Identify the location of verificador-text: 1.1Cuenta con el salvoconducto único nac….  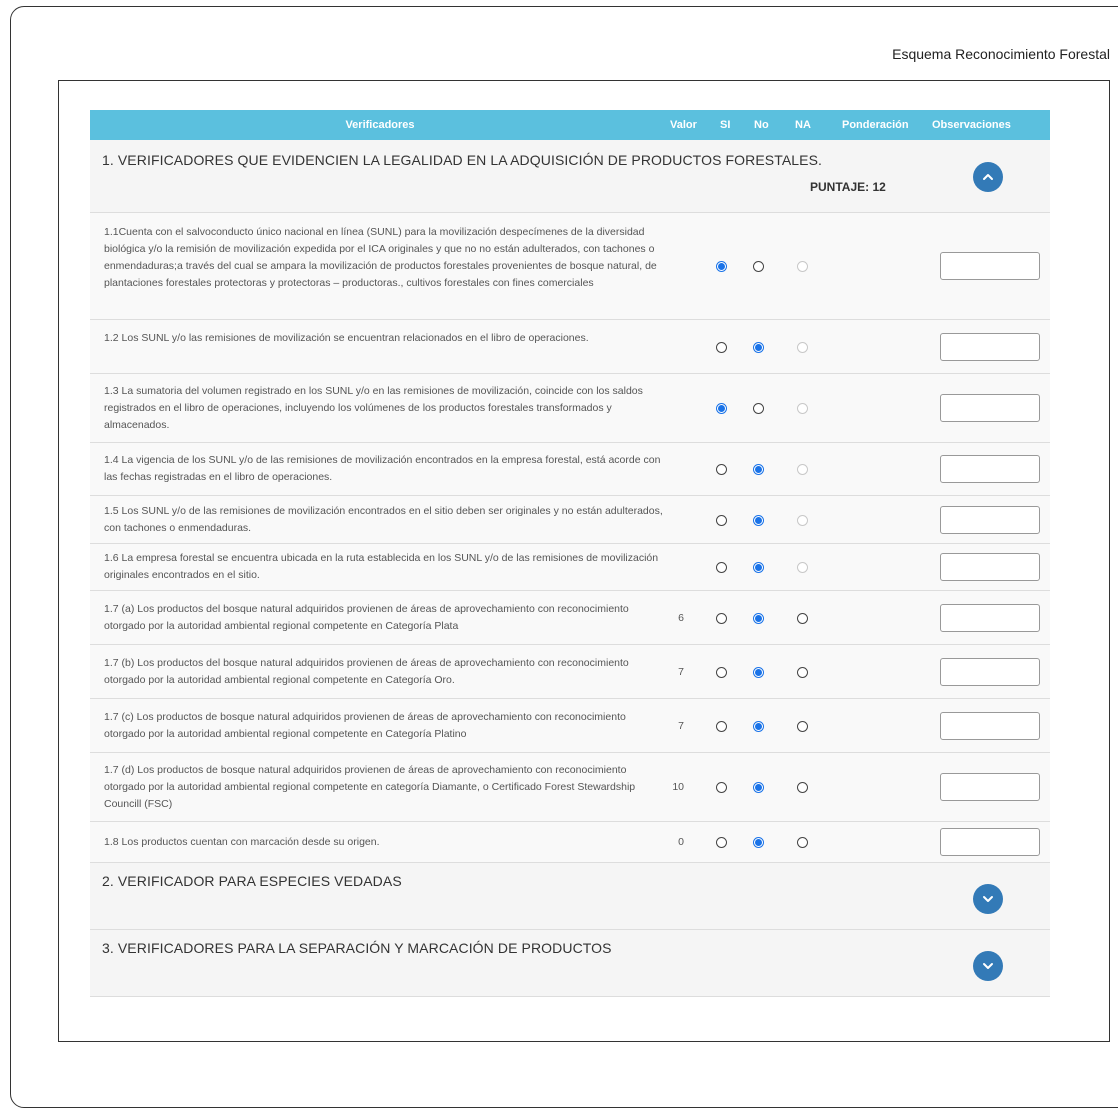
(380, 257).